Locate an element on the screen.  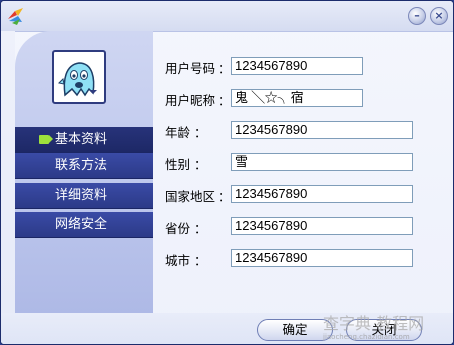
avatar is located at coordinates (79, 77).